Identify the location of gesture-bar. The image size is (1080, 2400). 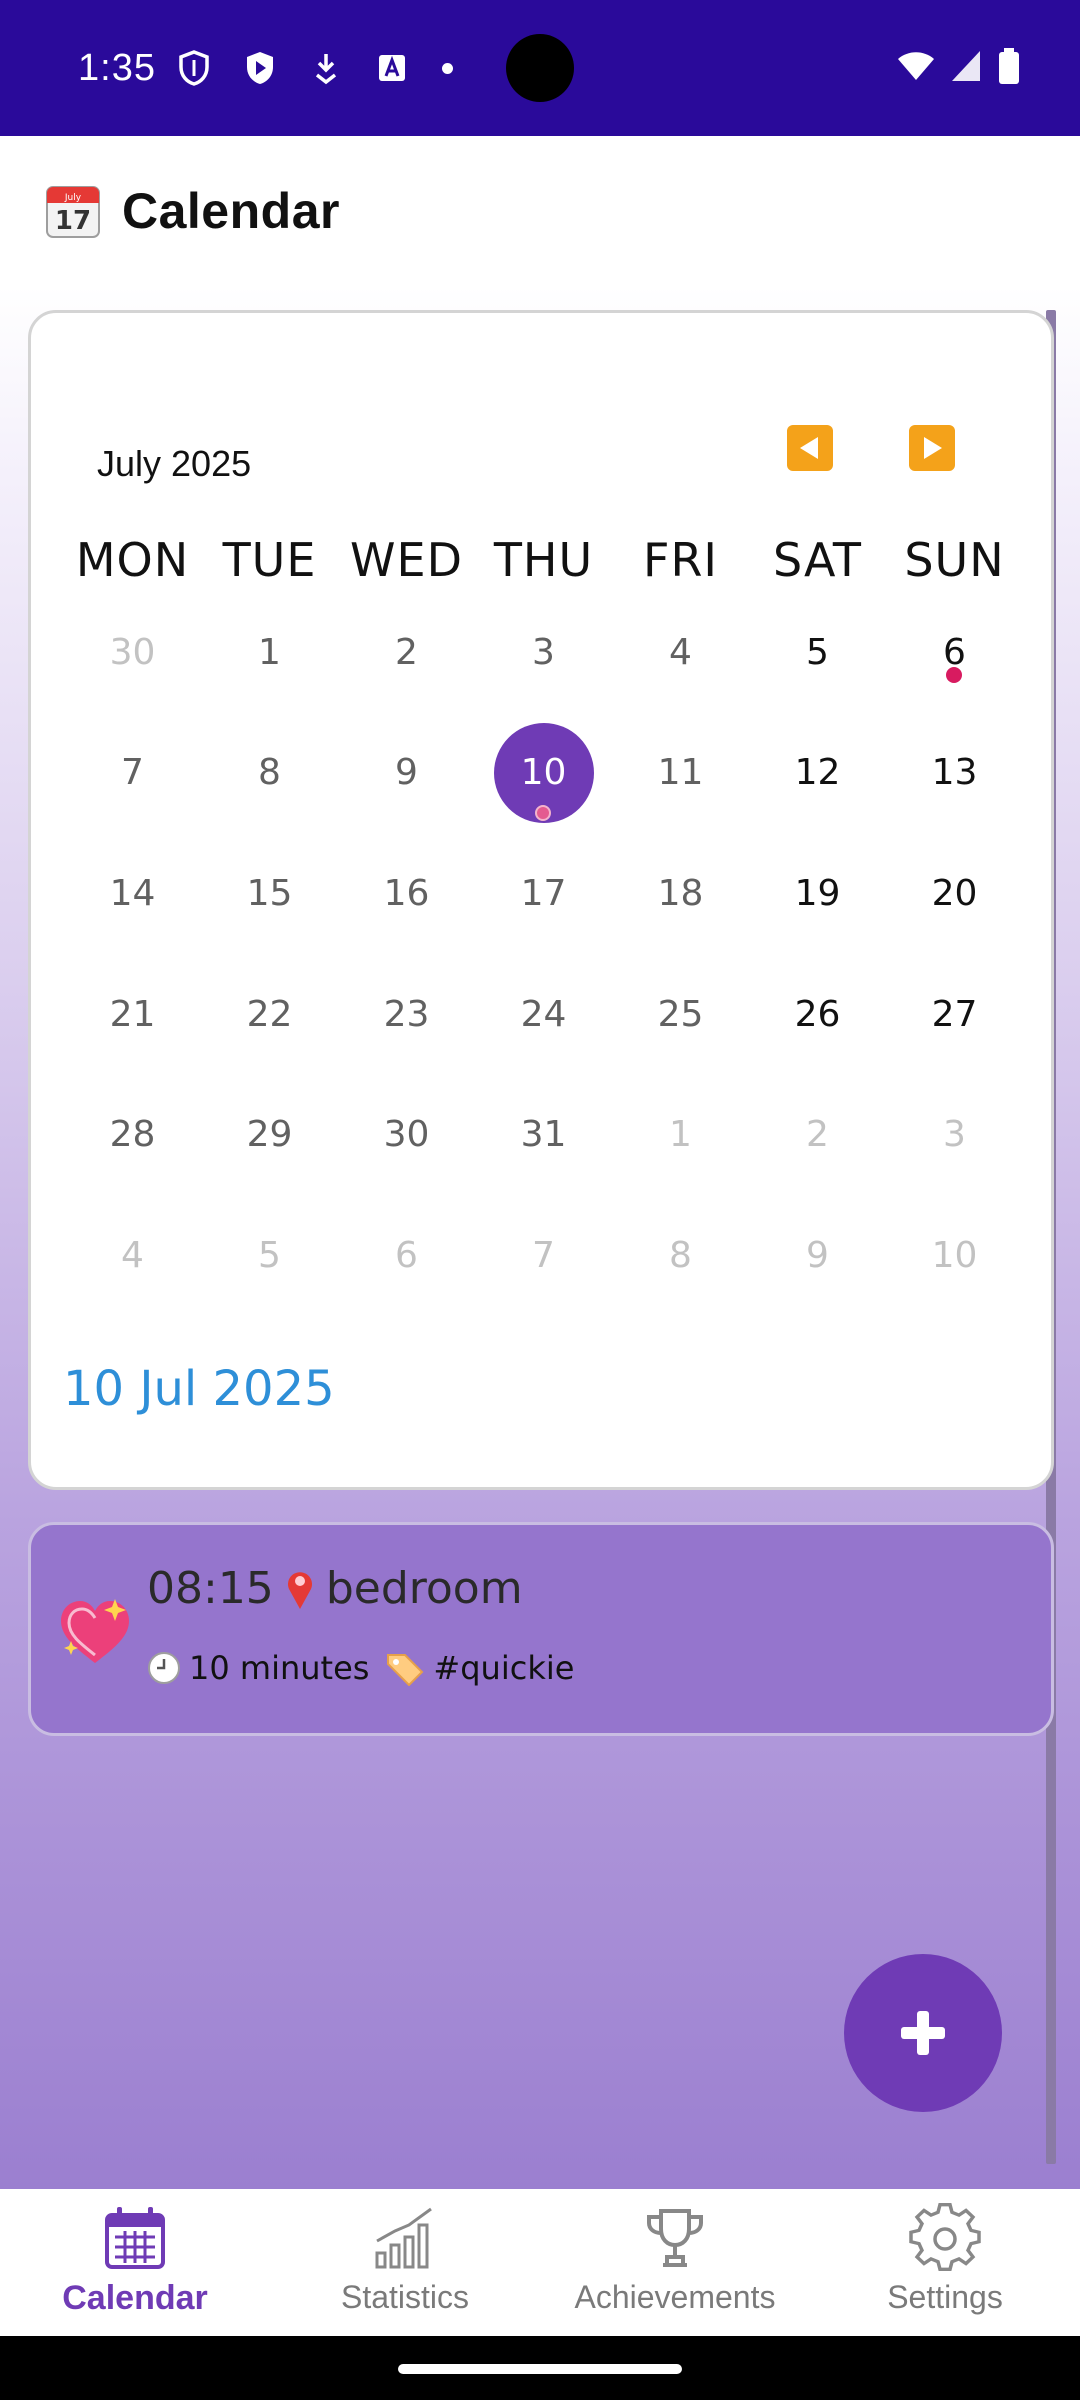
(540, 2368).